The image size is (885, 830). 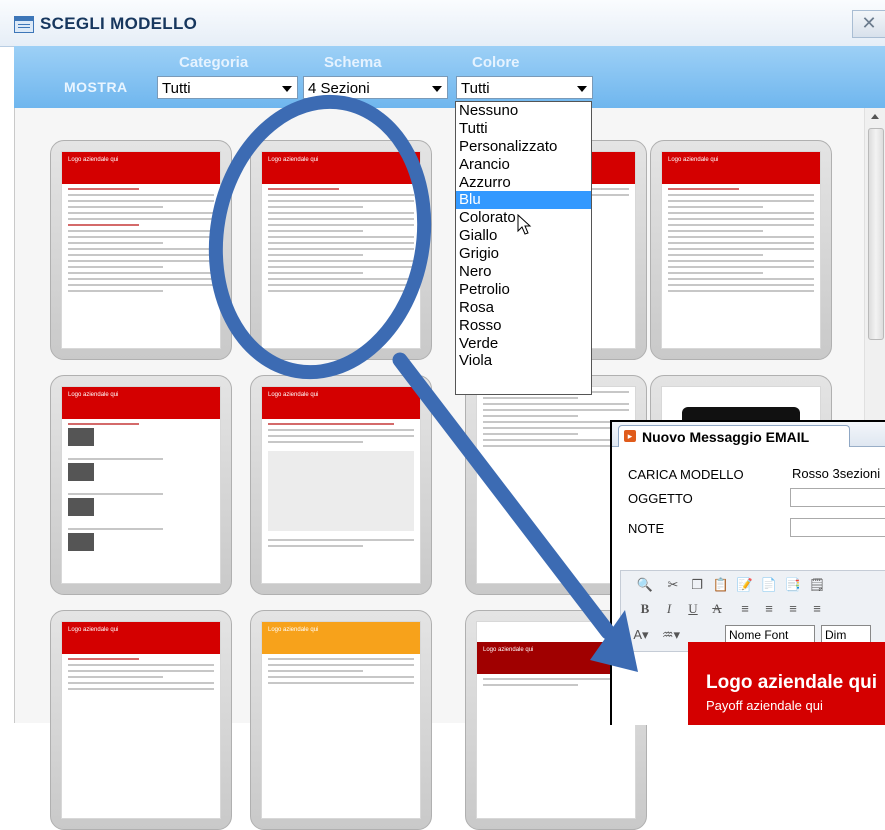 I want to click on email-tabbar: ▸ Nuovo Messaggio EMAIL, so click(x=748, y=434).